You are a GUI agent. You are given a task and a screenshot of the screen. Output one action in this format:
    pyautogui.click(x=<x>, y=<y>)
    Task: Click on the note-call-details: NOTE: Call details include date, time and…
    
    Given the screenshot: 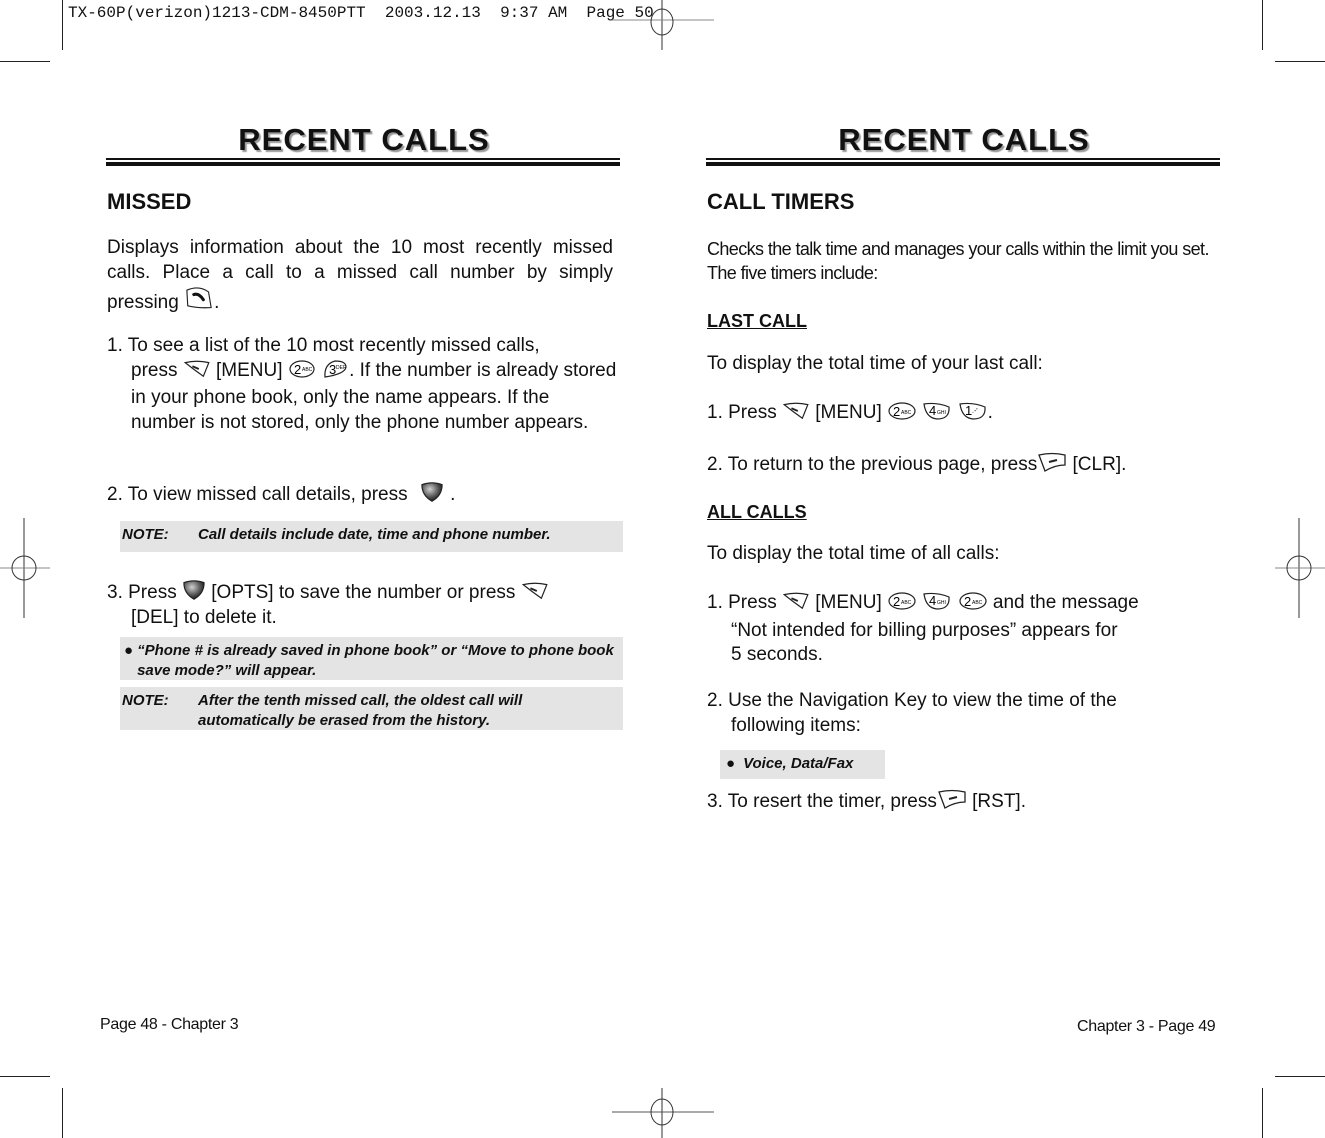 What is the action you would take?
    pyautogui.click(x=371, y=536)
    